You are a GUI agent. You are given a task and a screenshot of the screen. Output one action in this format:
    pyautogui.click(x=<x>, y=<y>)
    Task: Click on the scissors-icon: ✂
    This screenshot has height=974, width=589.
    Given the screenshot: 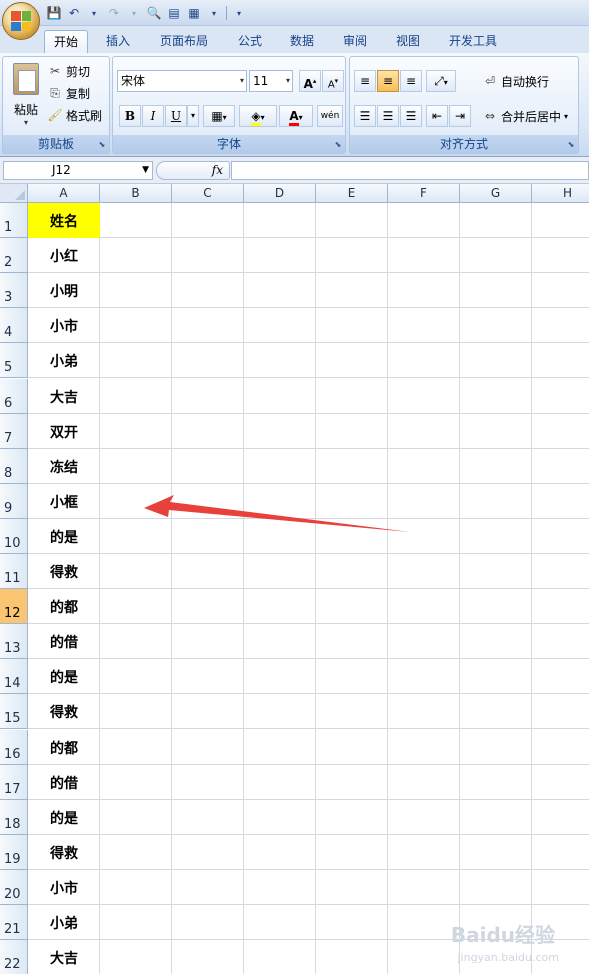 What is the action you would take?
    pyautogui.click(x=55, y=71)
    